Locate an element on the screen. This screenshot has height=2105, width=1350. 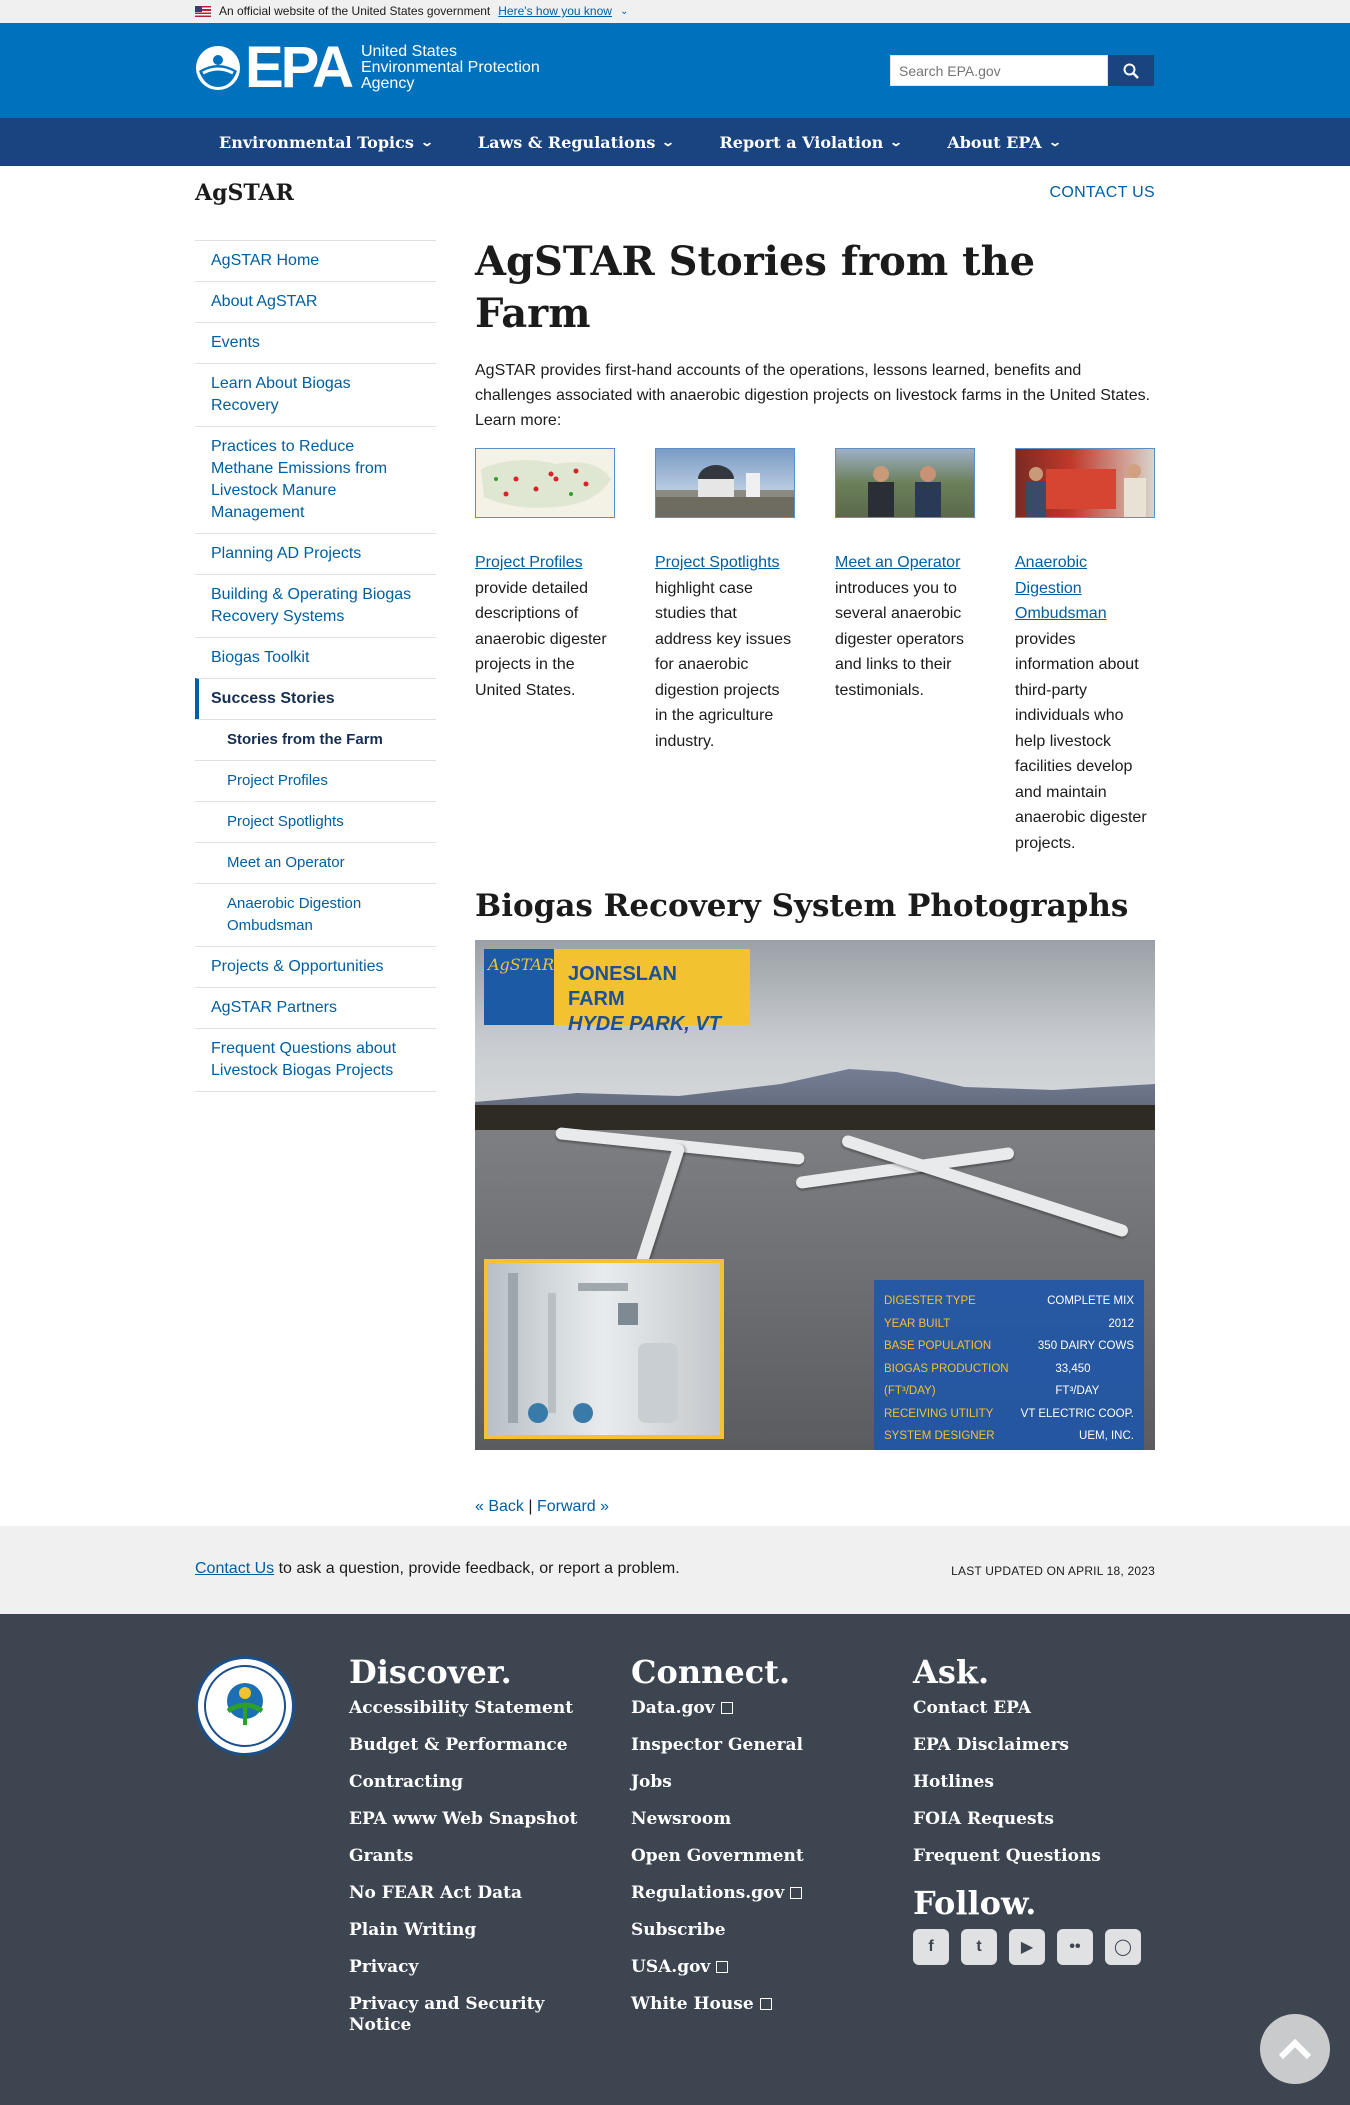
back-to-top-button is located at coordinates (1295, 2049).